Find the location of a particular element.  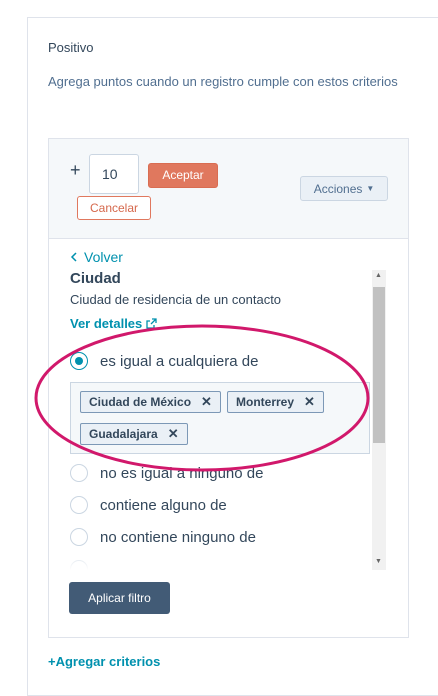

section-title: Positivo is located at coordinates (71, 47).